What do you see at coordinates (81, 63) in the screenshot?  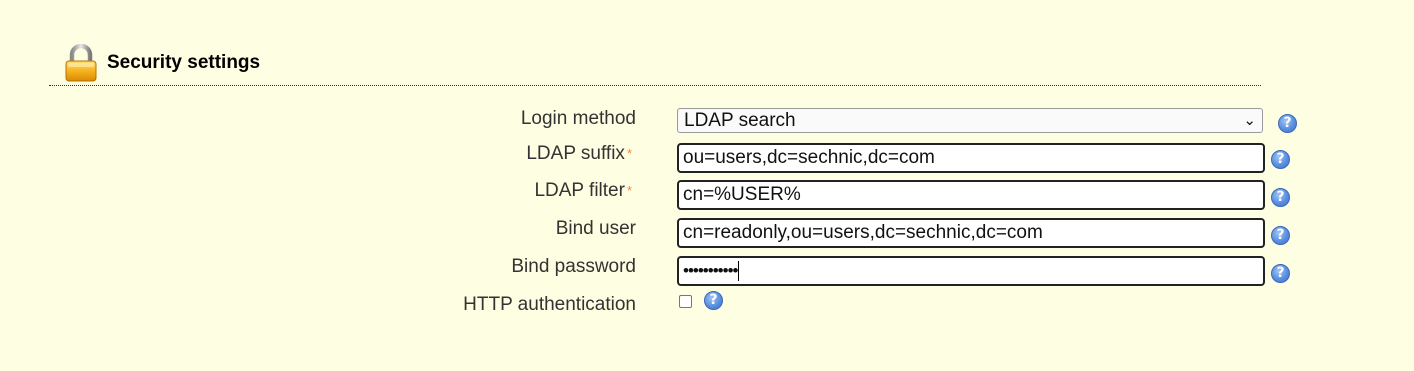 I see `lock-icon` at bounding box center [81, 63].